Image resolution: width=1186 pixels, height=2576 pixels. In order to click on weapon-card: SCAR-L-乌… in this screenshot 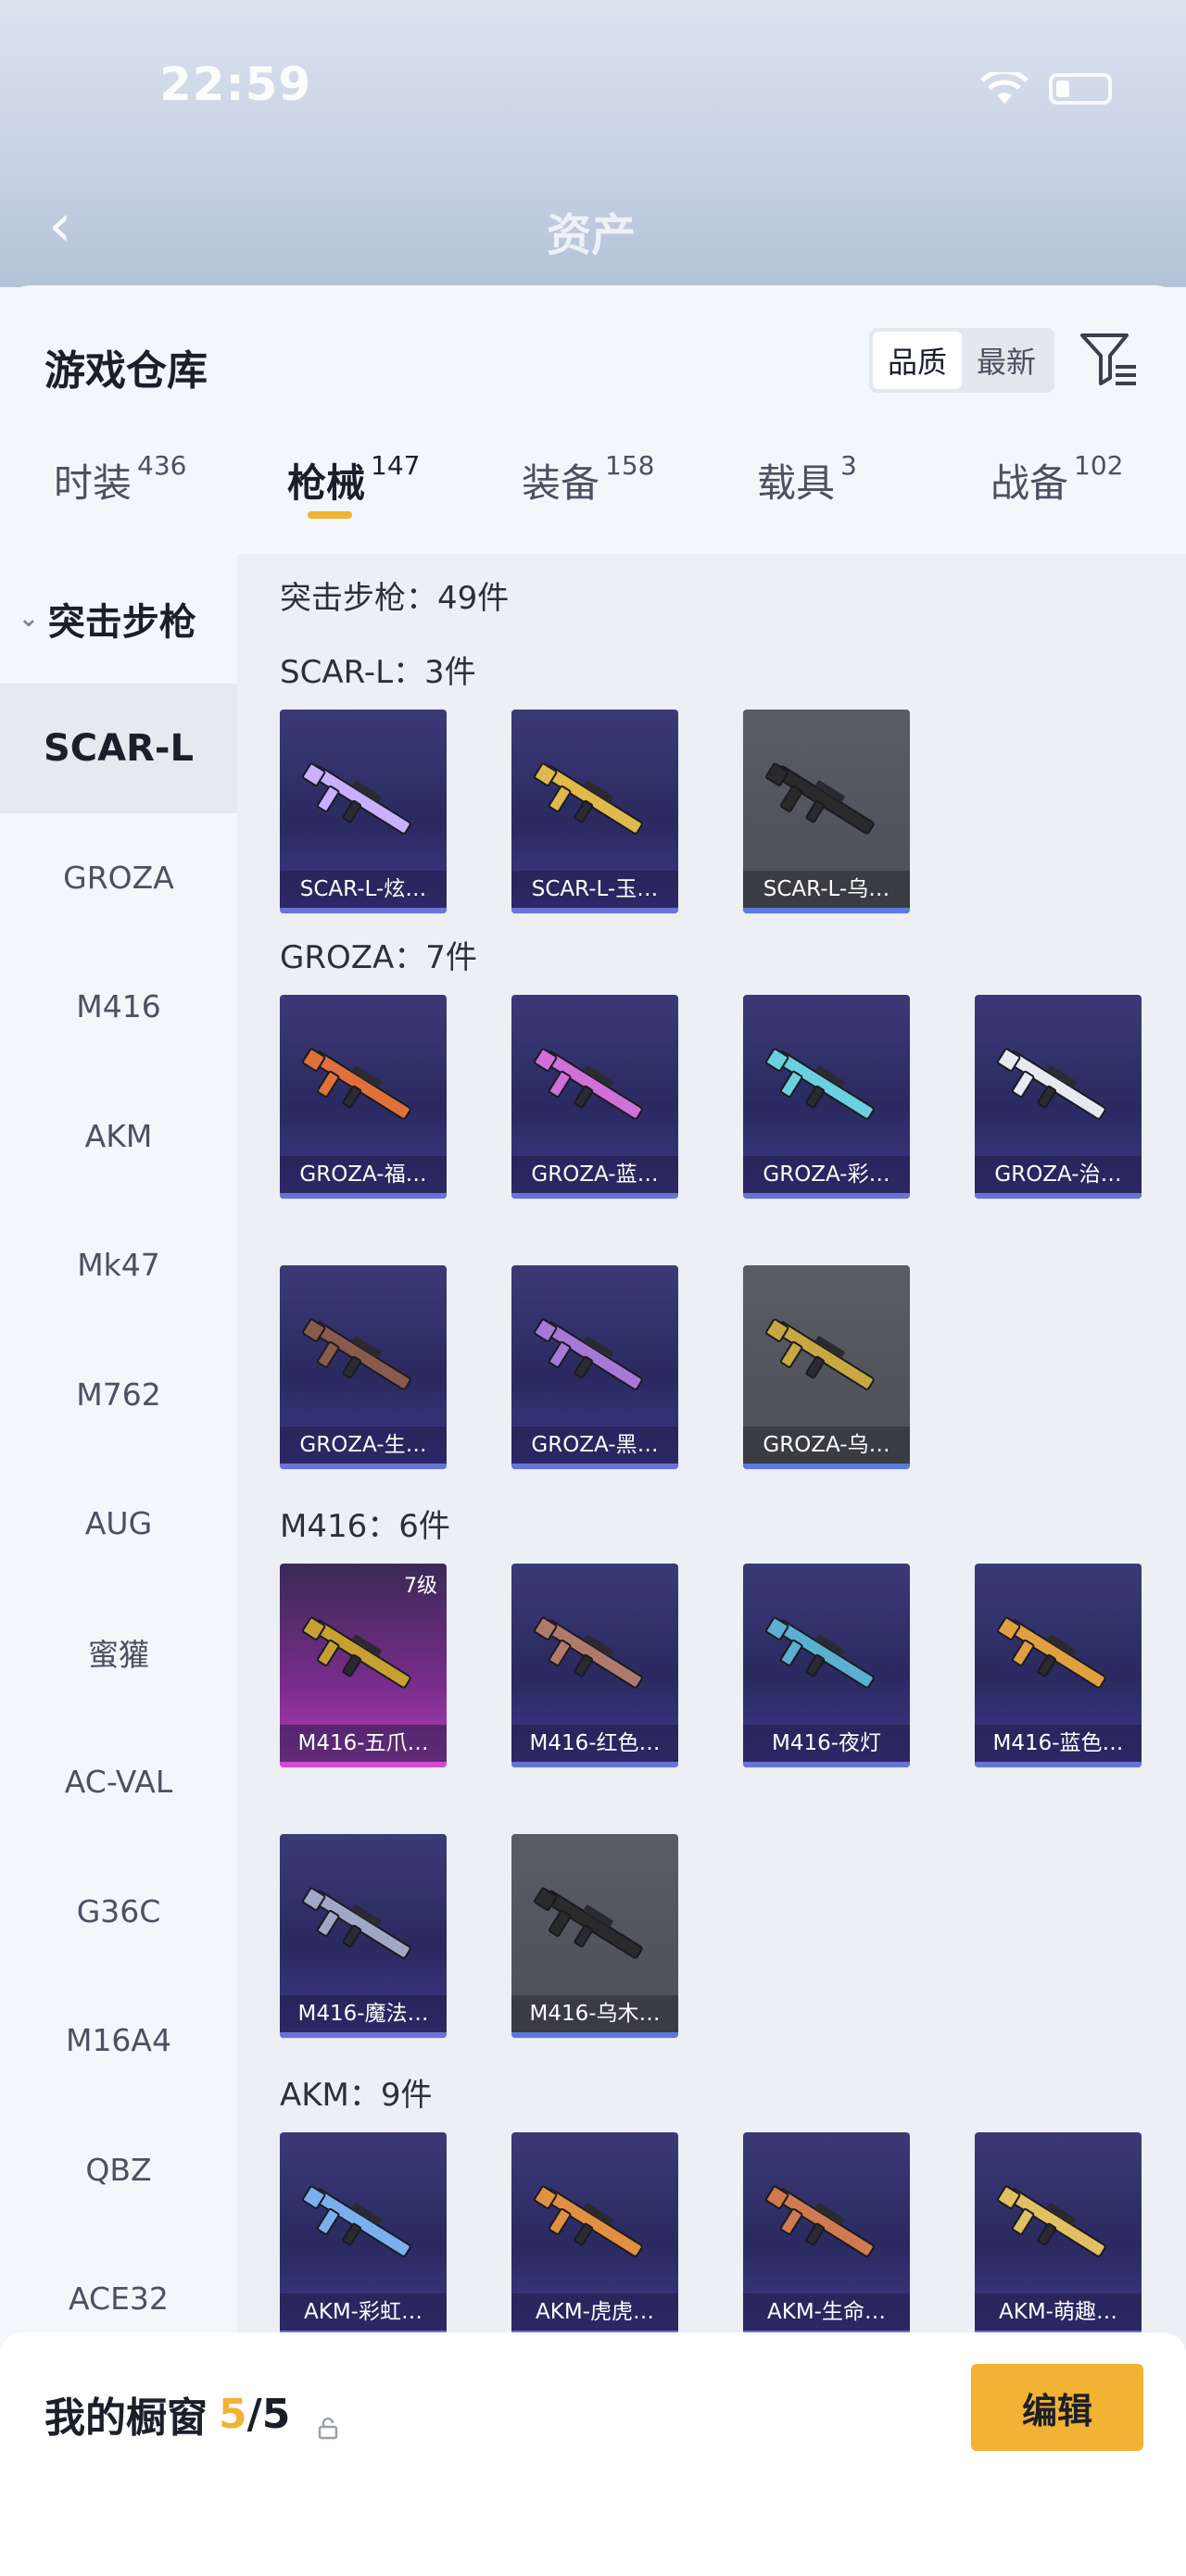, I will do `click(826, 811)`.